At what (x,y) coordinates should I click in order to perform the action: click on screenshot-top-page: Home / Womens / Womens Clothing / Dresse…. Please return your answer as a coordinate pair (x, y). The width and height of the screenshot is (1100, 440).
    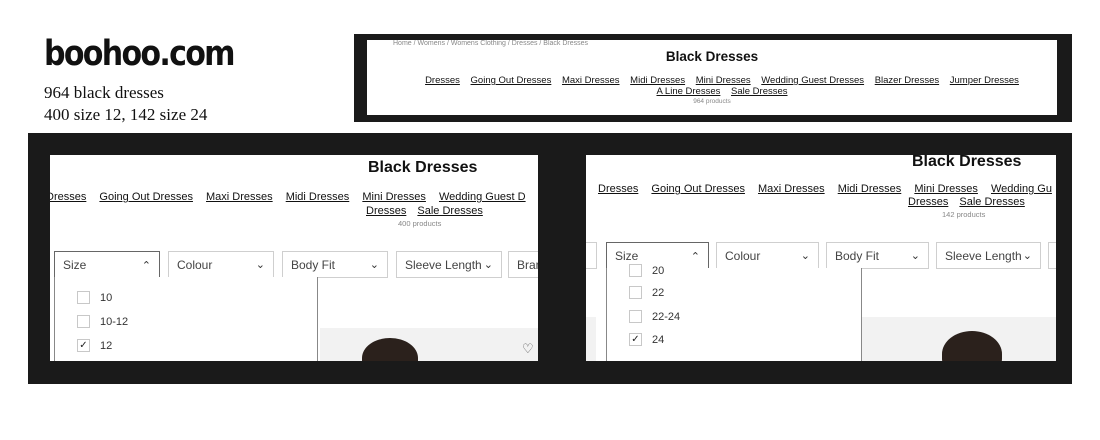
    Looking at the image, I should click on (712, 77).